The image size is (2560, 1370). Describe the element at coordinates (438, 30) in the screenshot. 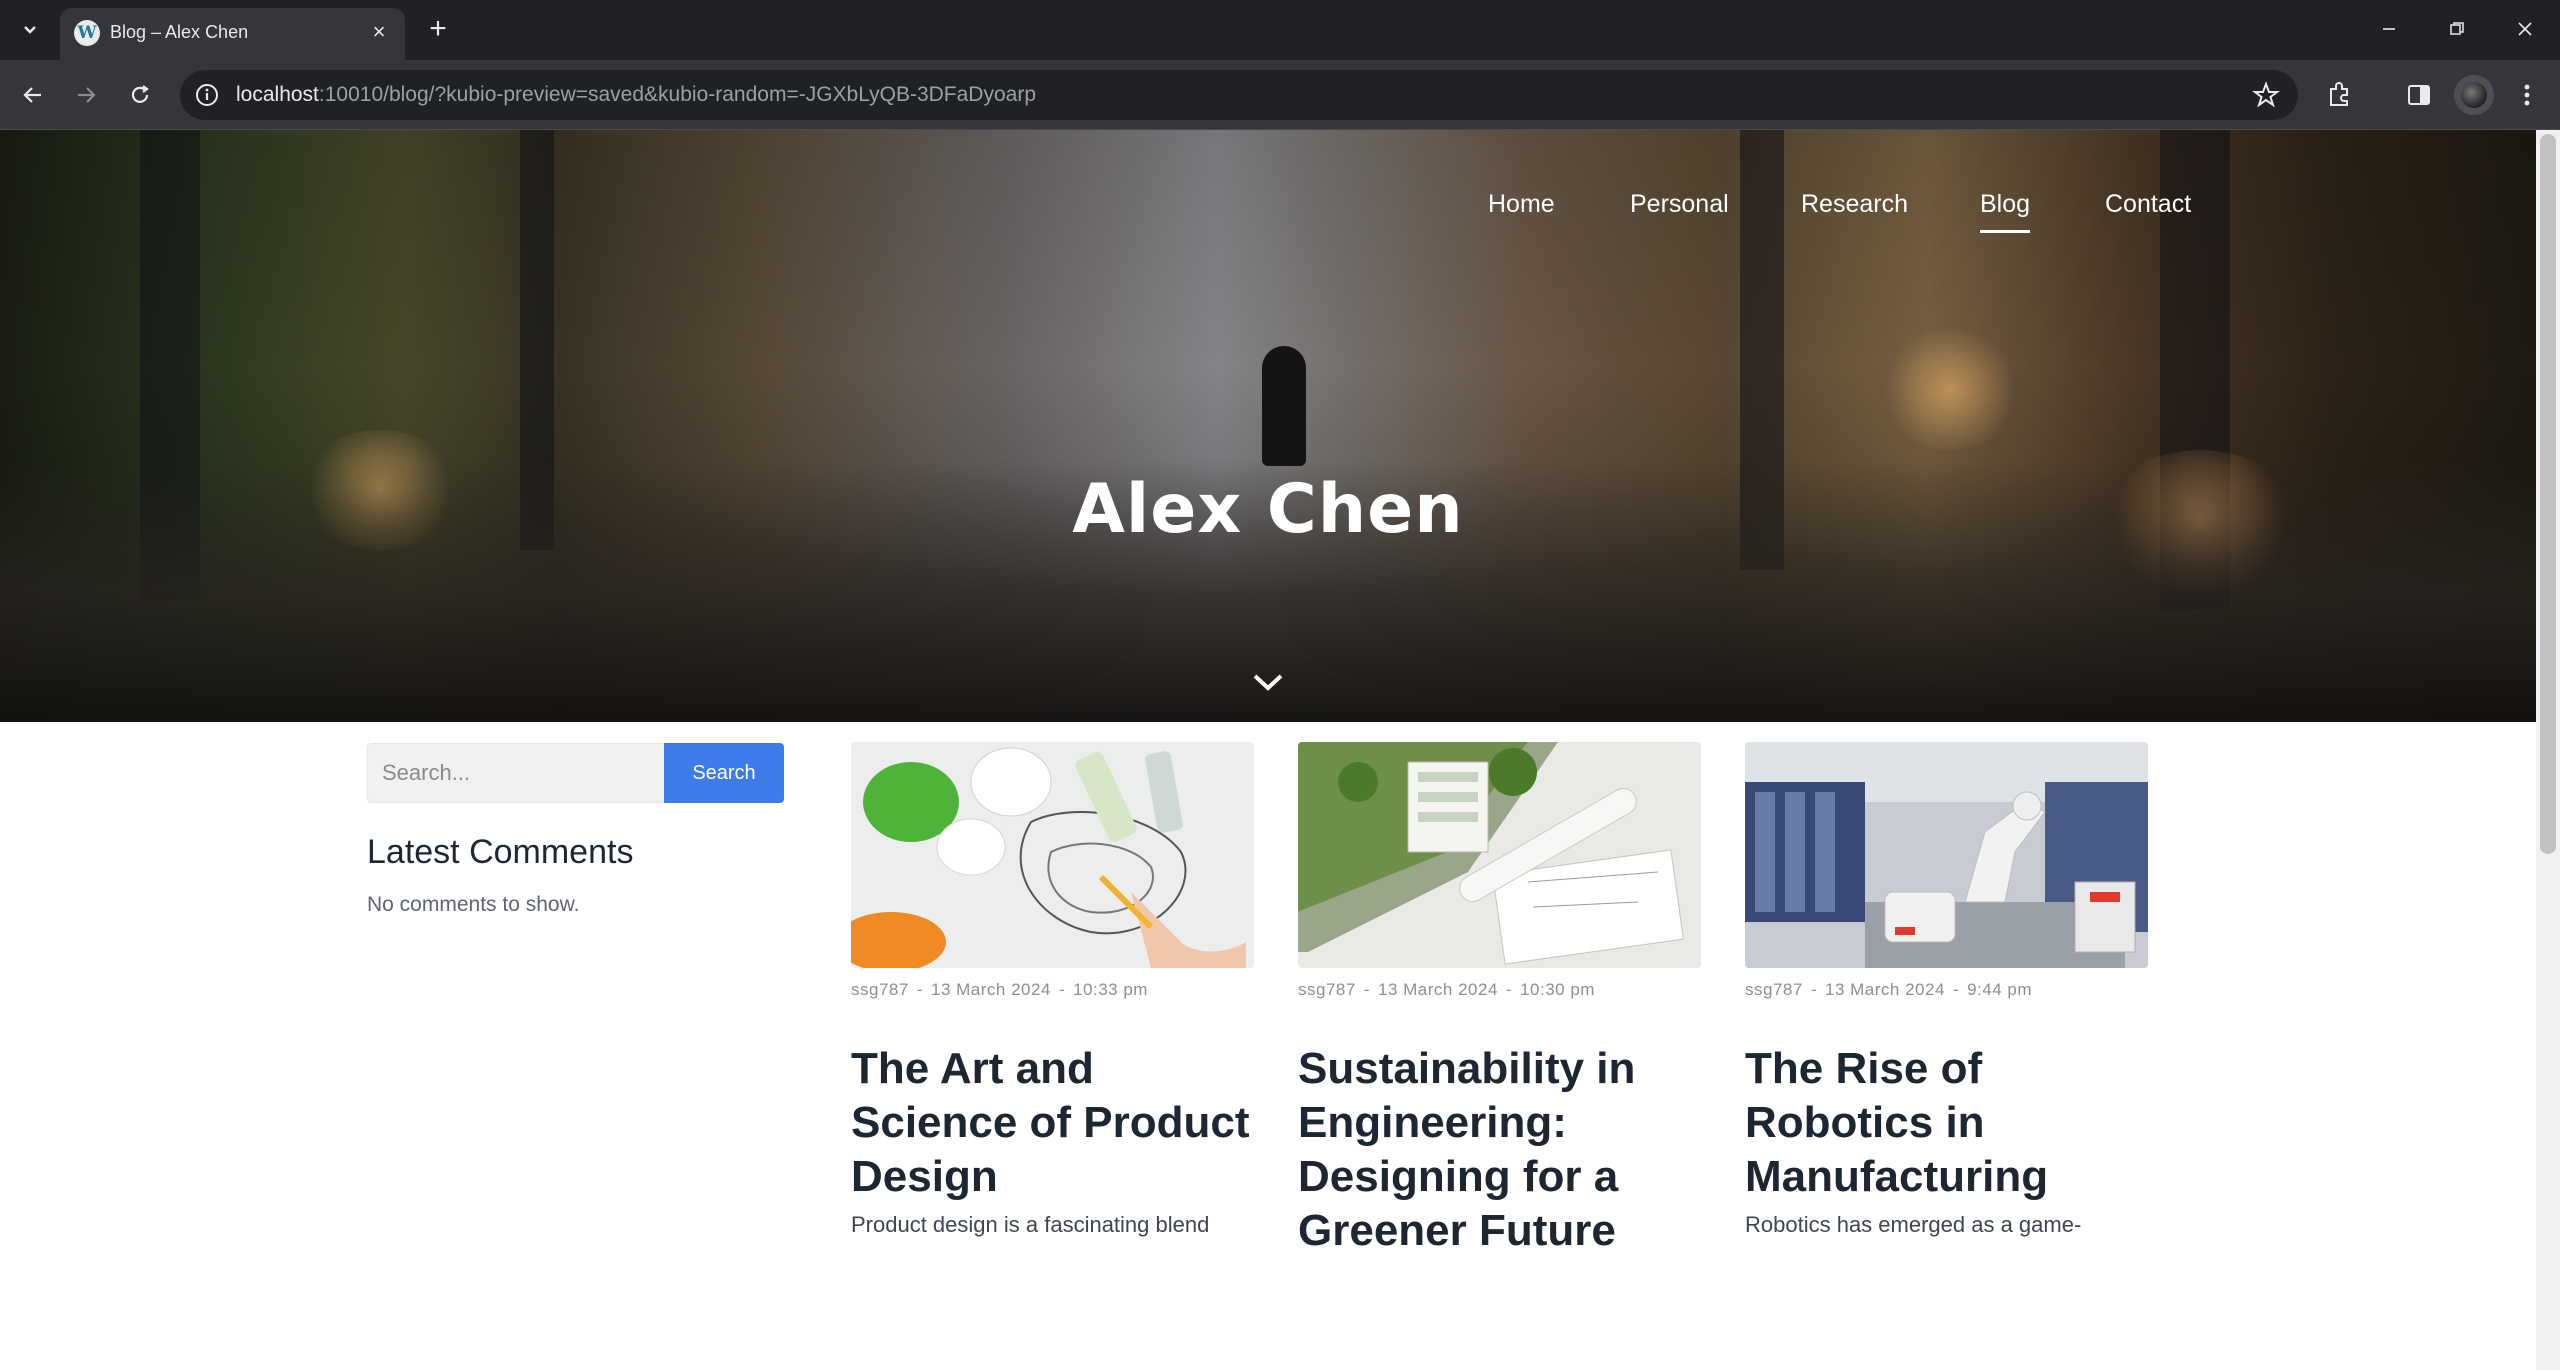

I see `new-tab-button: +` at that location.